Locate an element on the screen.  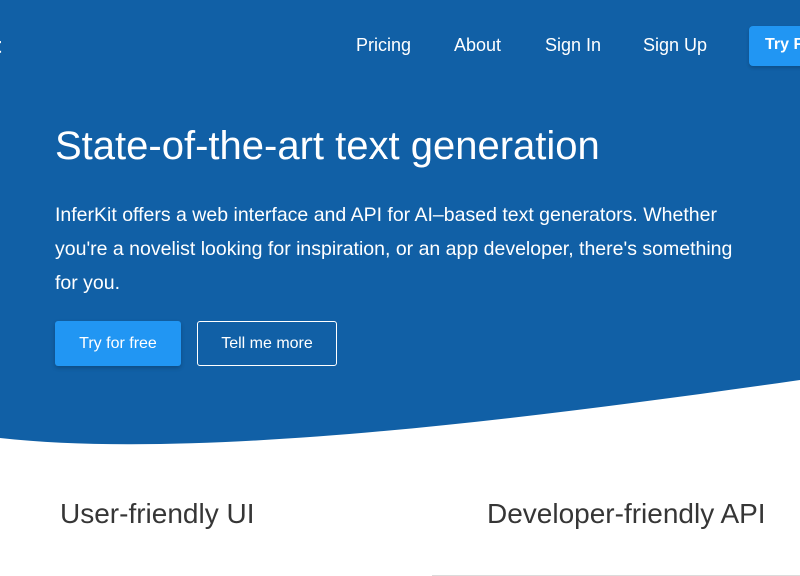
feature-title-user-friendly-ui: User-friendly UI is located at coordinates (157, 513).